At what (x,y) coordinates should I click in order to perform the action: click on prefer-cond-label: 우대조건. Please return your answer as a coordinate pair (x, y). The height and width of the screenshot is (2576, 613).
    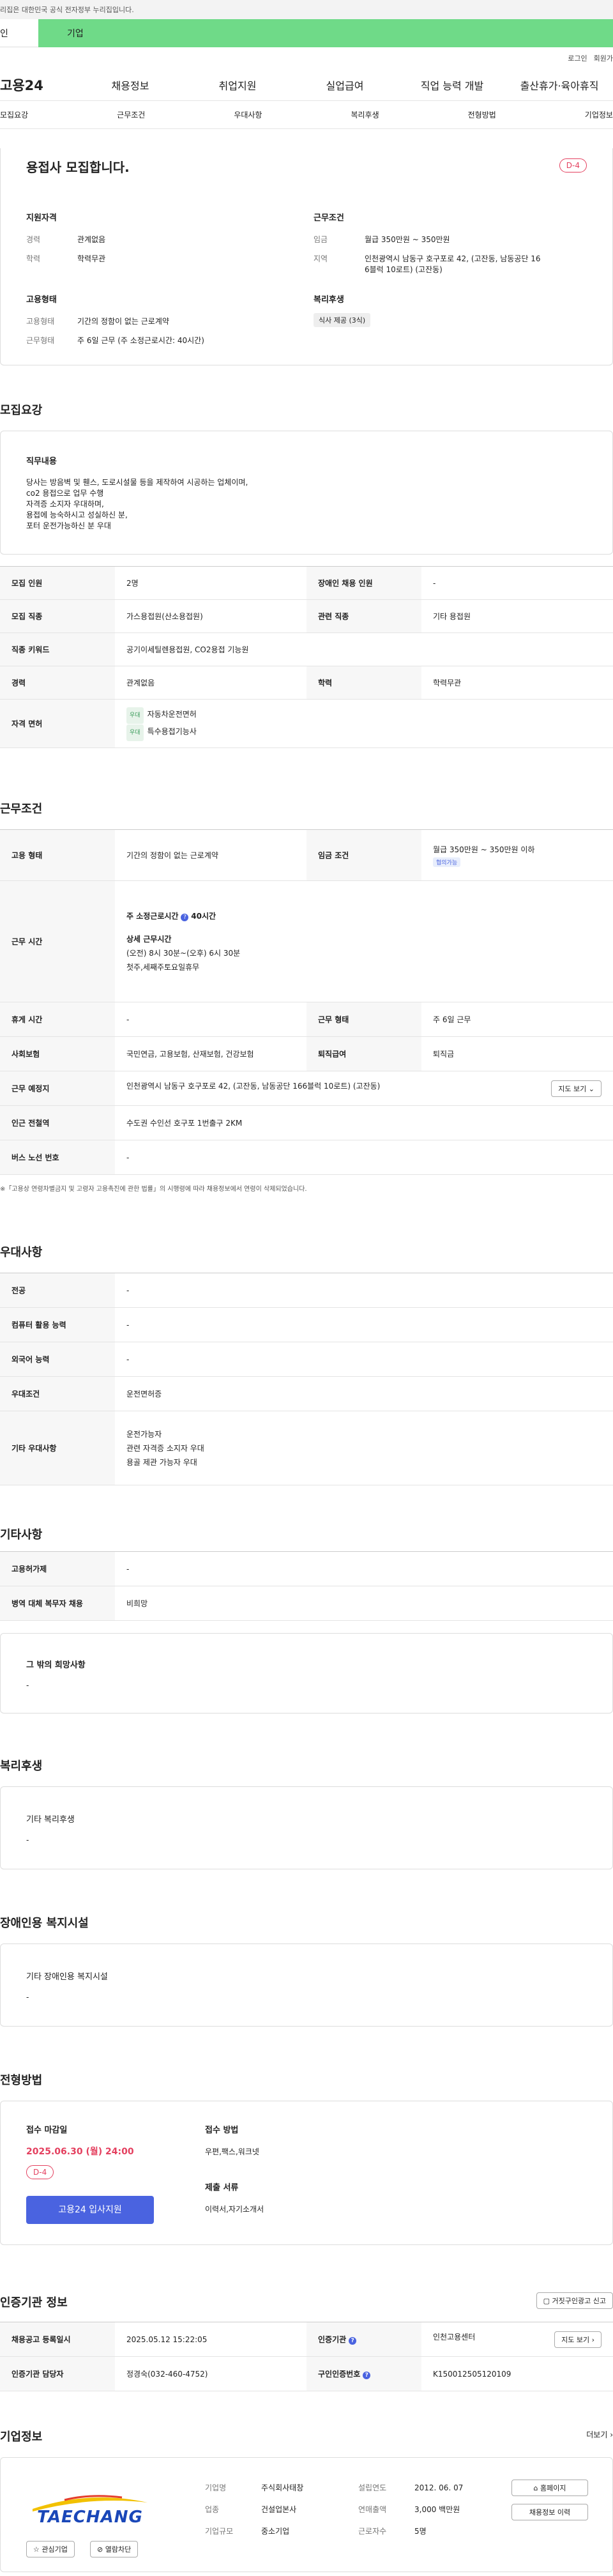
    Looking at the image, I should click on (57, 1393).